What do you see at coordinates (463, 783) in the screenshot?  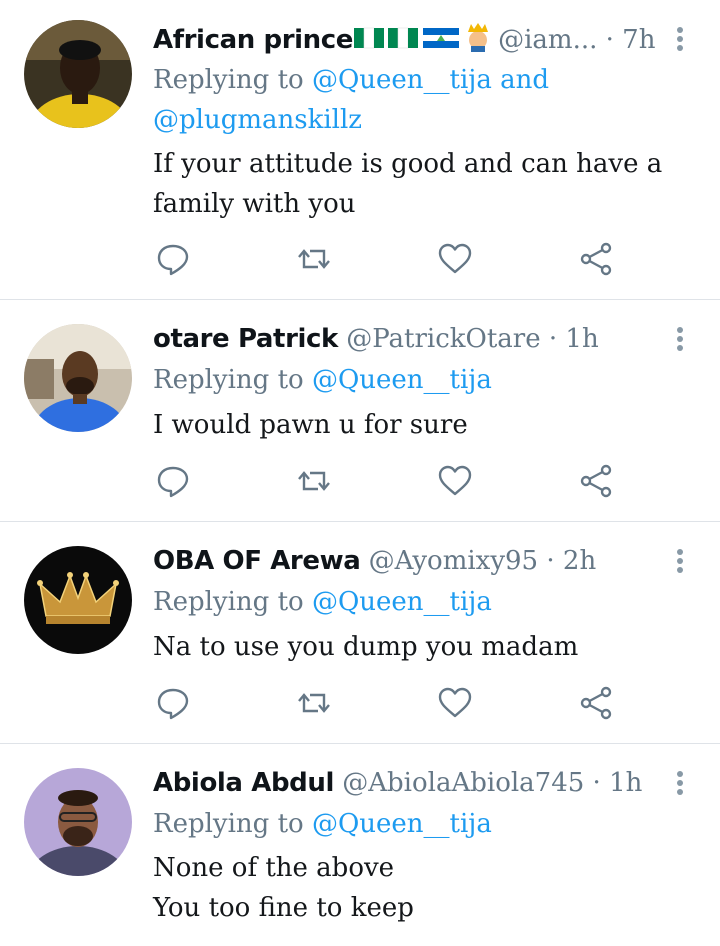 I see `handle: @AbiolaAbiola745` at bounding box center [463, 783].